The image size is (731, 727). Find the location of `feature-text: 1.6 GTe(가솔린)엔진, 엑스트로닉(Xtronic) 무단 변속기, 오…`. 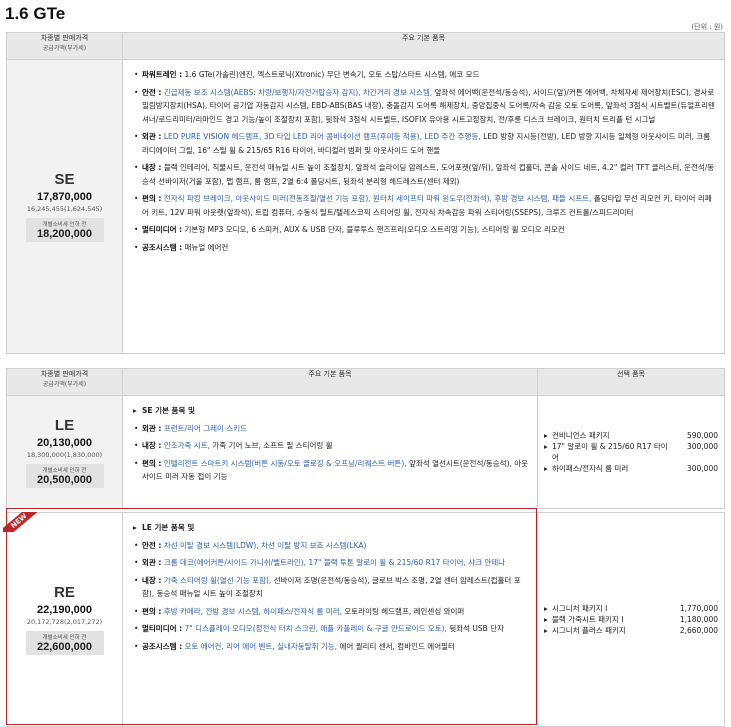

feature-text: 1.6 GTe(가솔린)엔진, 엑스트로닉(Xtronic) 무단 변속기, 오… is located at coordinates (332, 74).